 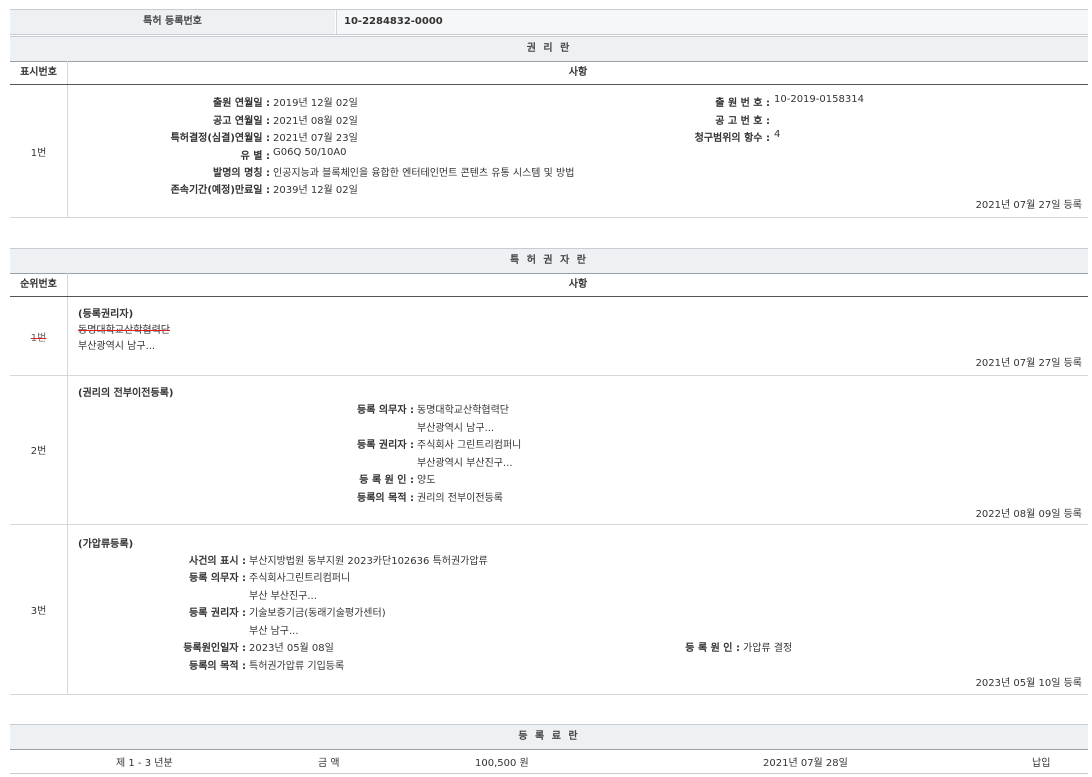 What do you see at coordinates (299, 576) in the screenshot?
I see `obligor-value: 주식회사그린트리컴퍼니` at bounding box center [299, 576].